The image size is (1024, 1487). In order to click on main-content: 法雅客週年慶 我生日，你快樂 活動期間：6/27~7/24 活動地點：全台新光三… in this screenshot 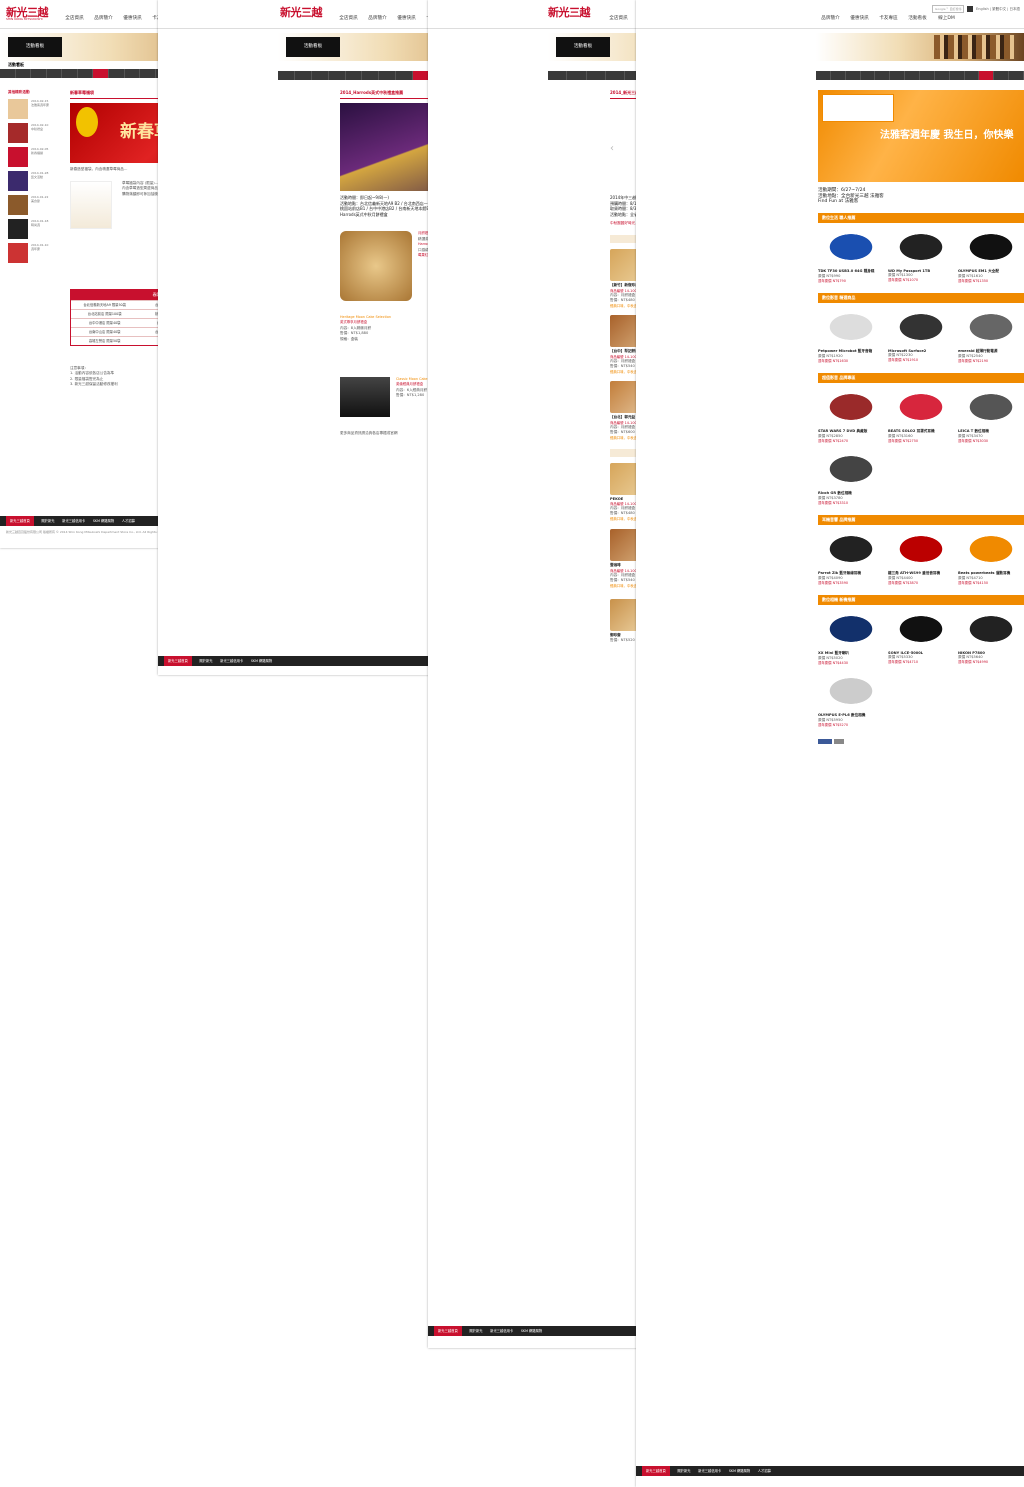, I will do `click(921, 418)`.